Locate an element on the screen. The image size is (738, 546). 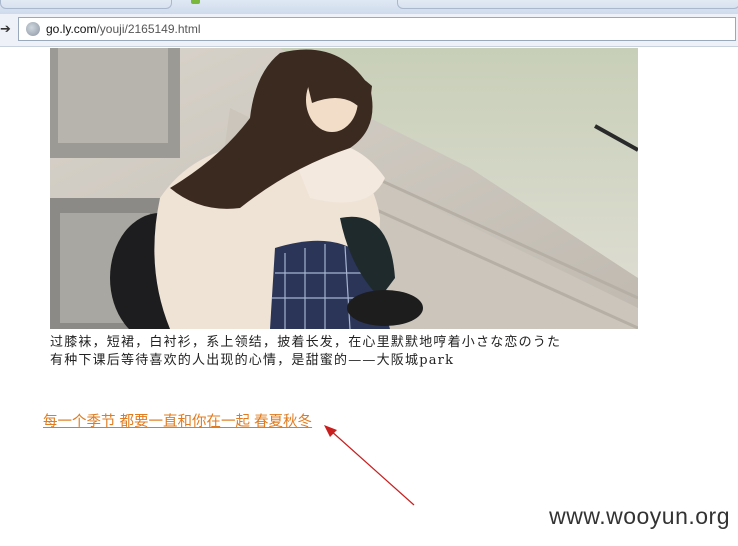
watermark: www.wooyun.org is located at coordinates (639, 516).